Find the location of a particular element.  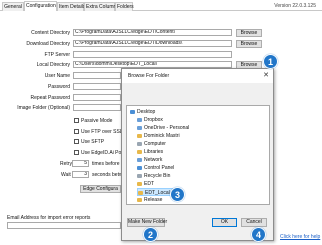

username-field is located at coordinates (97, 75).